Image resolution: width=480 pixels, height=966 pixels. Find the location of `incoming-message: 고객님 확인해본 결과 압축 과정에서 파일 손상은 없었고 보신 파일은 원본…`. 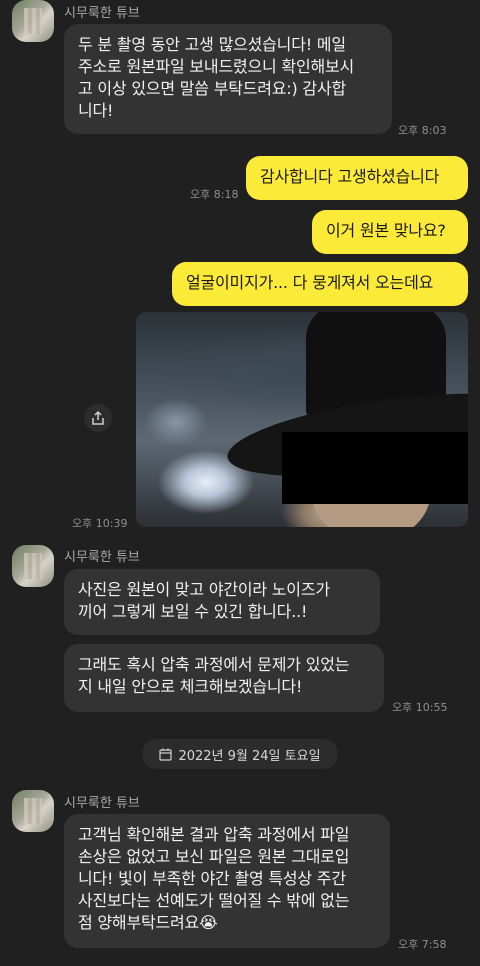

incoming-message: 고객님 확인해본 결과 압축 과정에서 파일 손상은 없었고 보신 파일은 원본… is located at coordinates (227, 881).